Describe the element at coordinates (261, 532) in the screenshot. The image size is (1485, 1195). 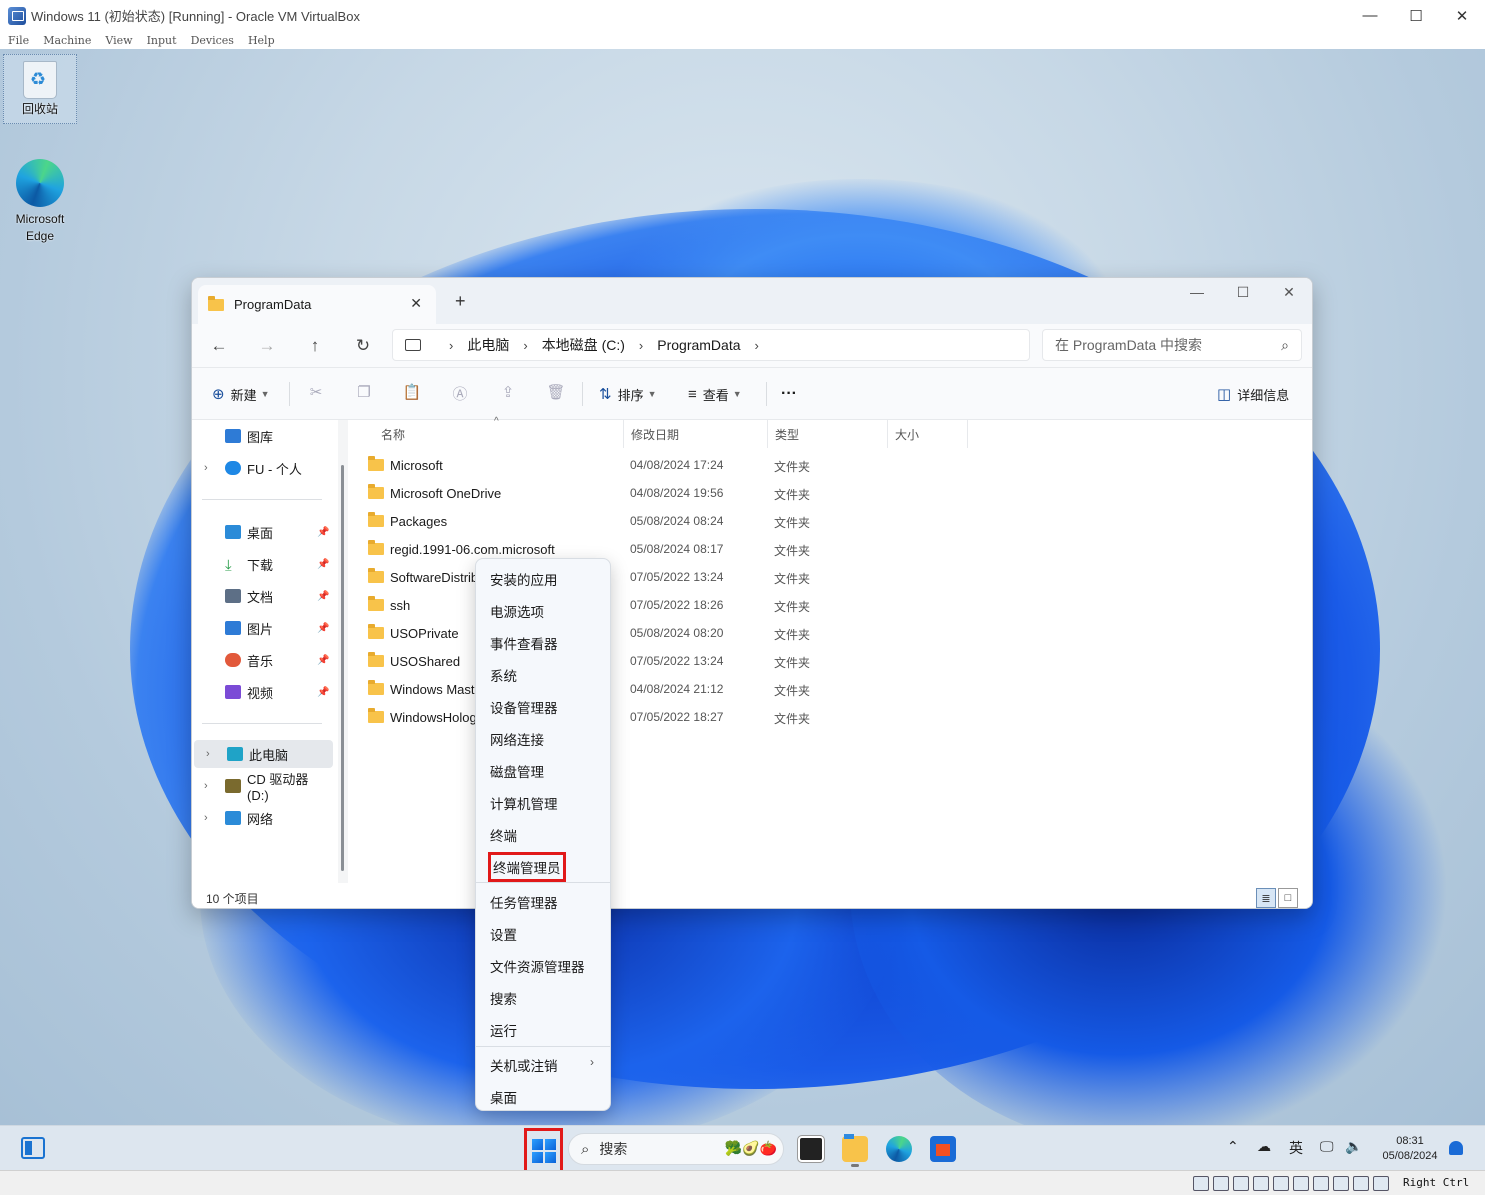
I see `nav-item-desktop: 桌面 📌` at that location.